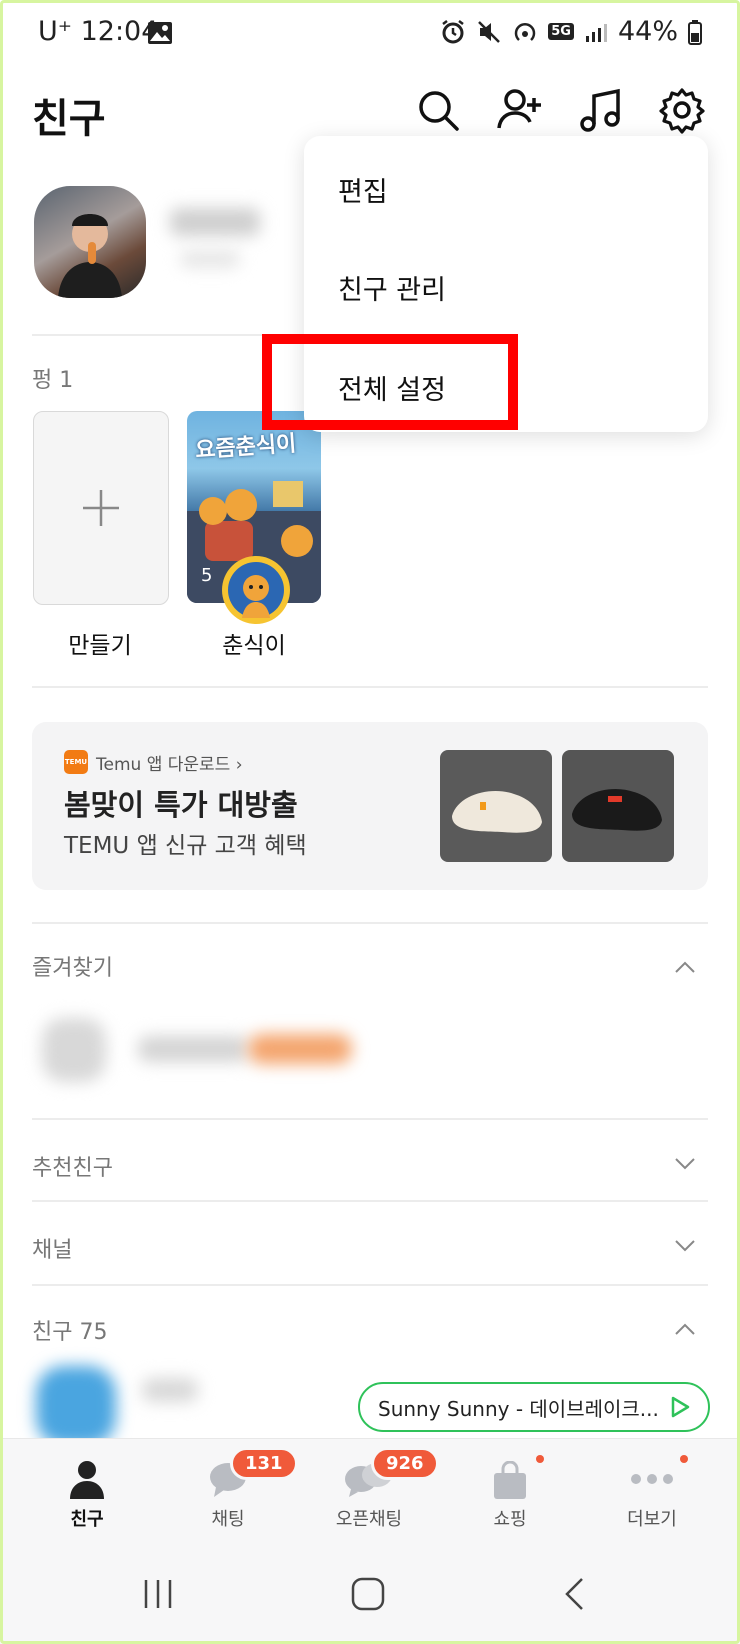 The width and height of the screenshot is (740, 1644). Describe the element at coordinates (100, 646) in the screenshot. I see `create-story-label: 만들기` at that location.